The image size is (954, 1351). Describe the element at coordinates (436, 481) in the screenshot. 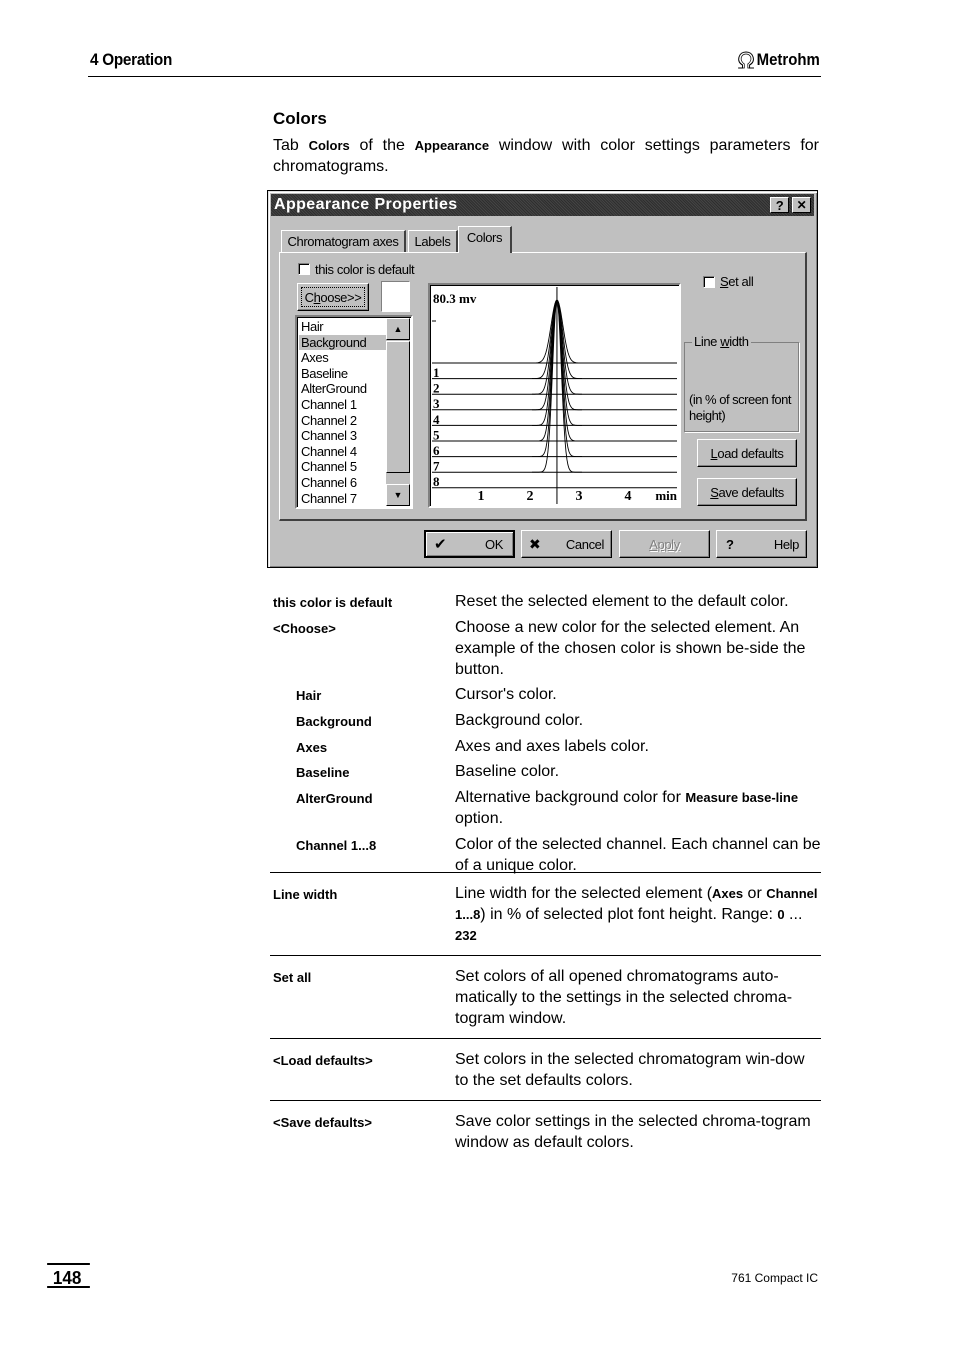

I see `channel-label: 8` at that location.